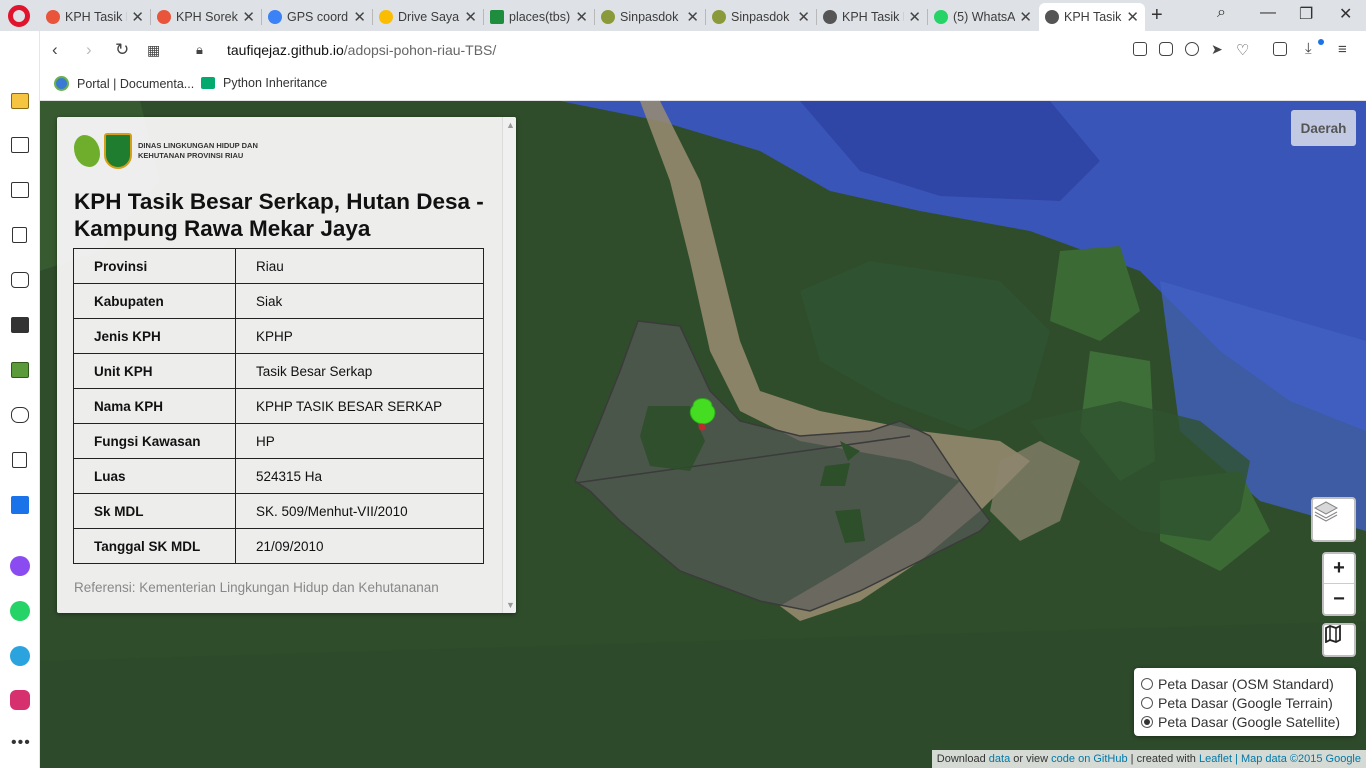 The height and width of the screenshot is (768, 1366). What do you see at coordinates (153, 50) in the screenshot?
I see `speed-dial-grid-icon: ▦` at bounding box center [153, 50].